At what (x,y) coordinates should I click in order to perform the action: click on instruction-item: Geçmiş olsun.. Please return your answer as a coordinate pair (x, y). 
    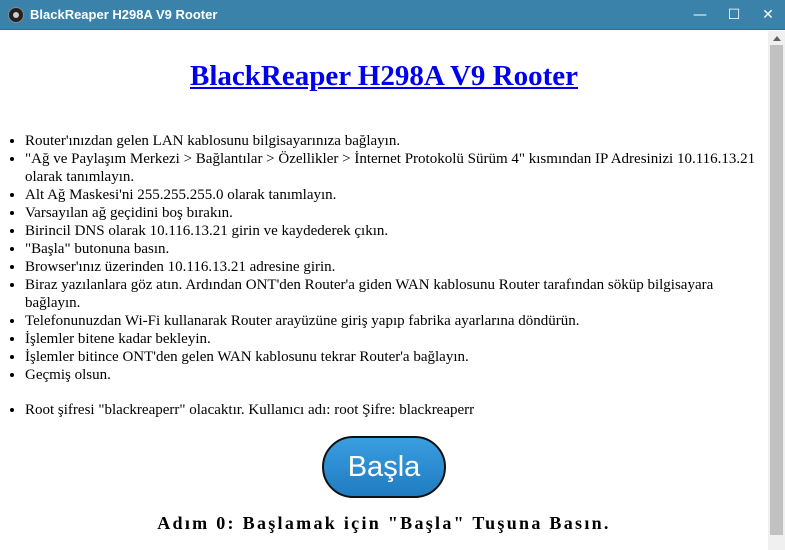
    Looking at the image, I should click on (396, 375).